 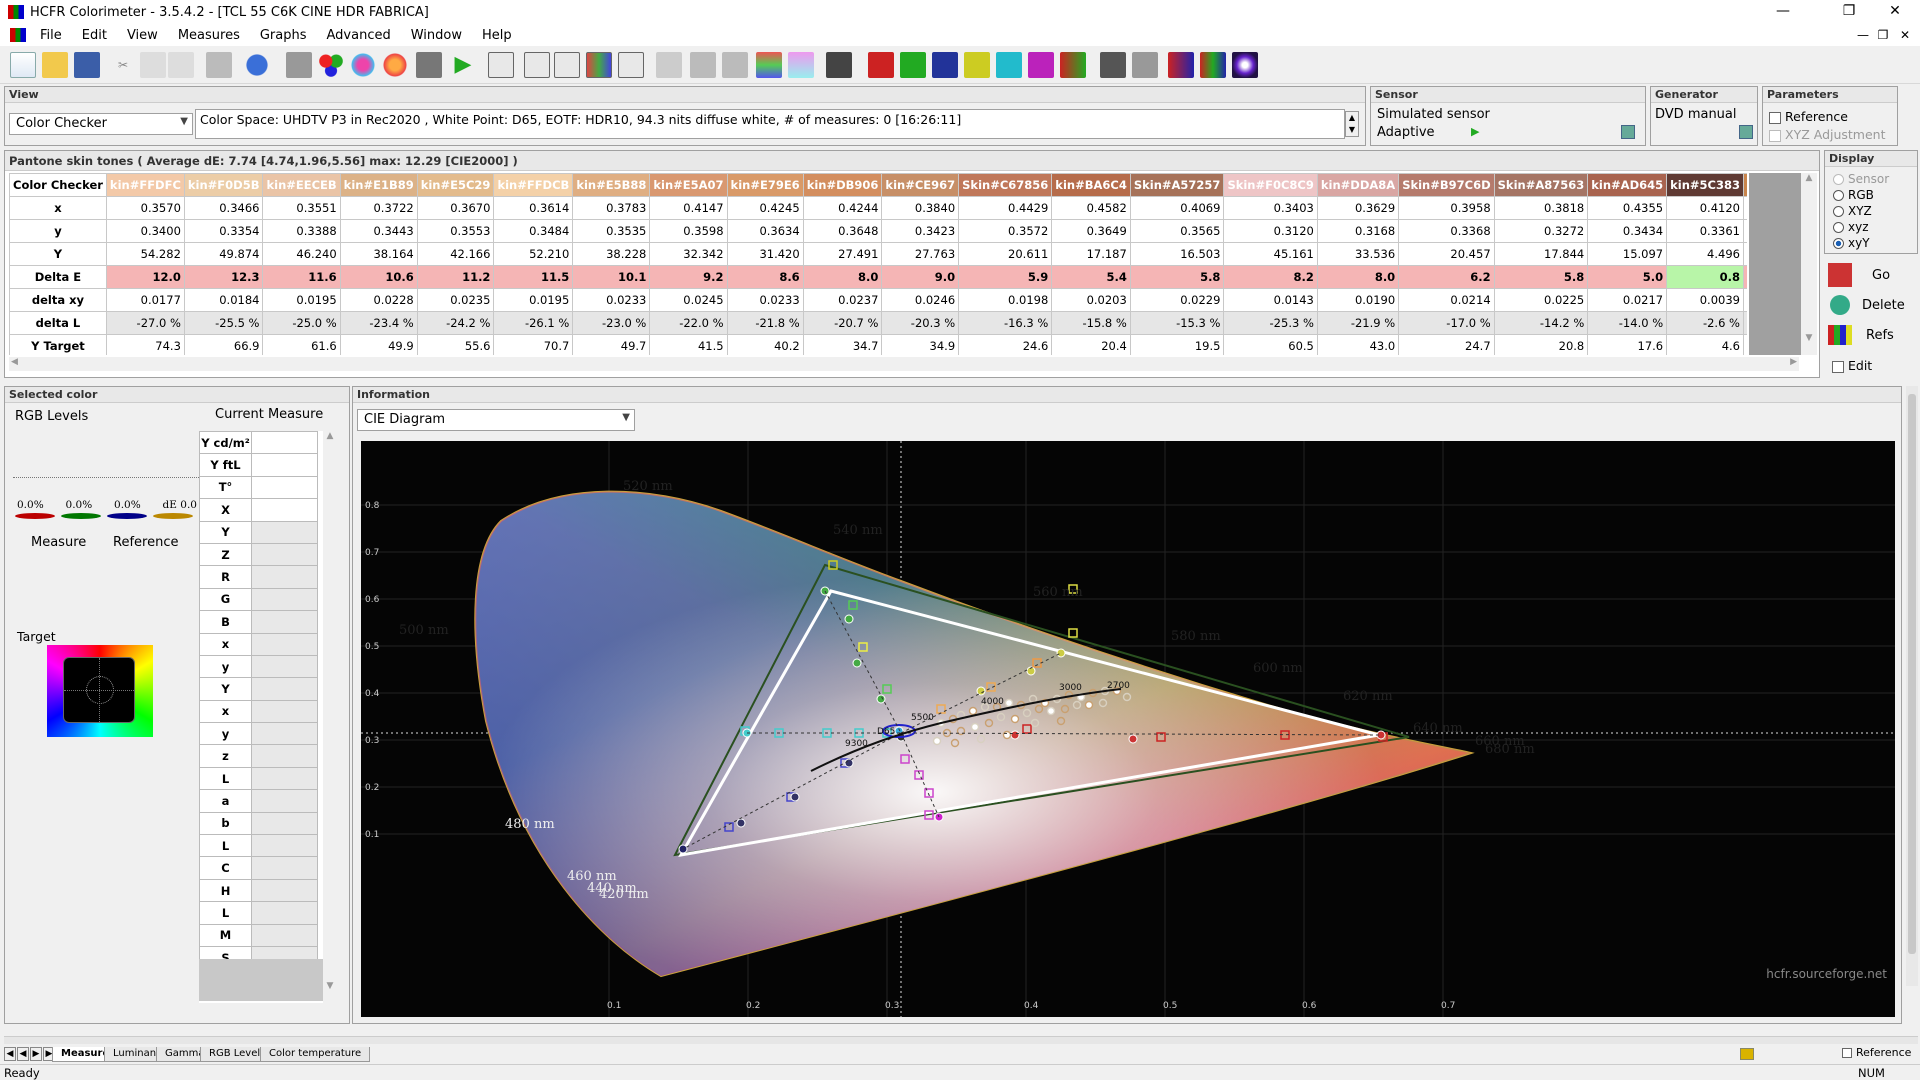 I want to click on grid-col-header: kin#5C383, so click(x=1705, y=185).